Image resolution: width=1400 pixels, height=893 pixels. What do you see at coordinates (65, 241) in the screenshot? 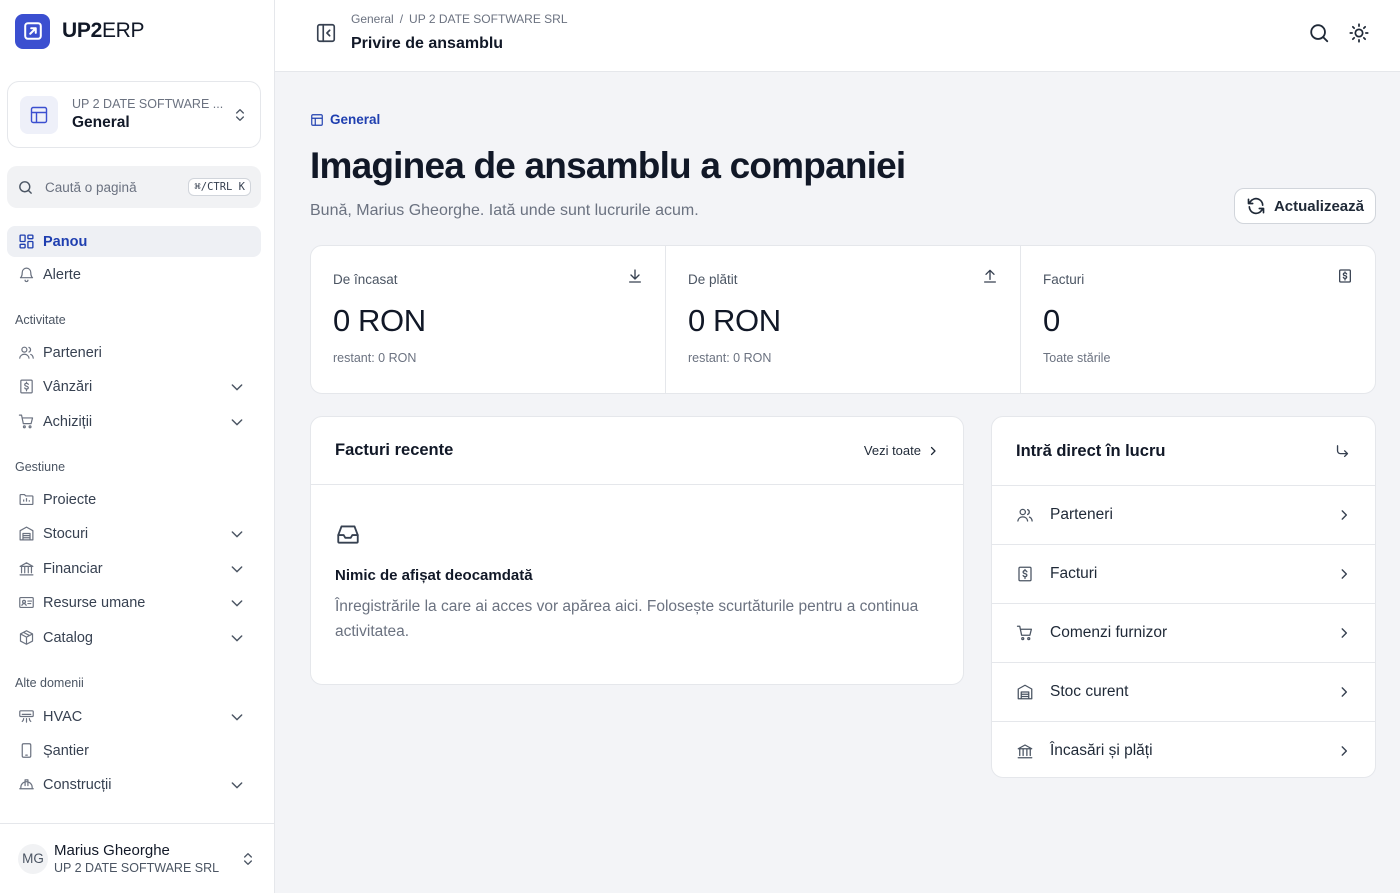
I see `sidebar-item-label: Panou` at bounding box center [65, 241].